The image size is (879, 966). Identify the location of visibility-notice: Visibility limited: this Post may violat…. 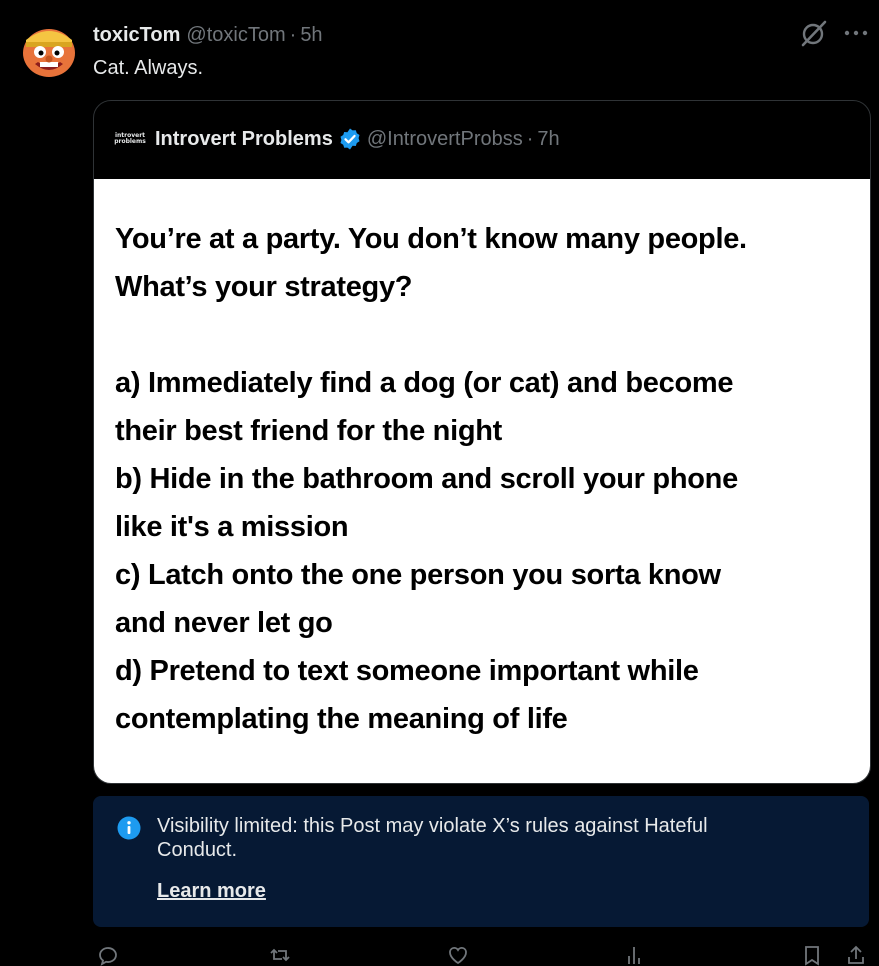
(481, 861).